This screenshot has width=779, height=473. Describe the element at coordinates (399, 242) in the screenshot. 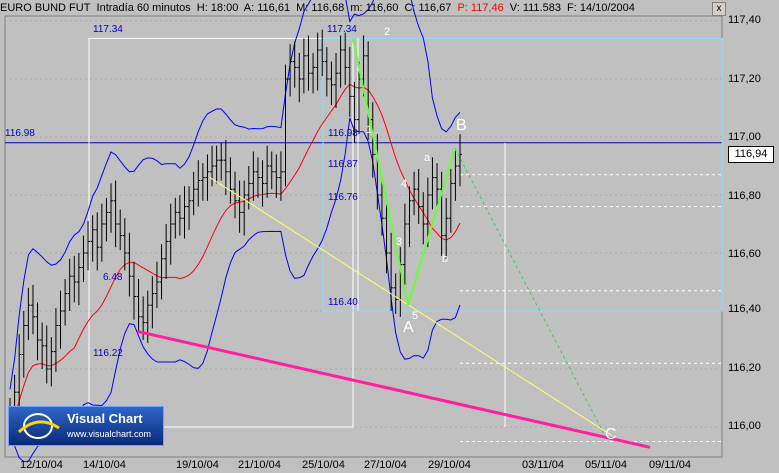

I see `wave-3-label: 3` at that location.